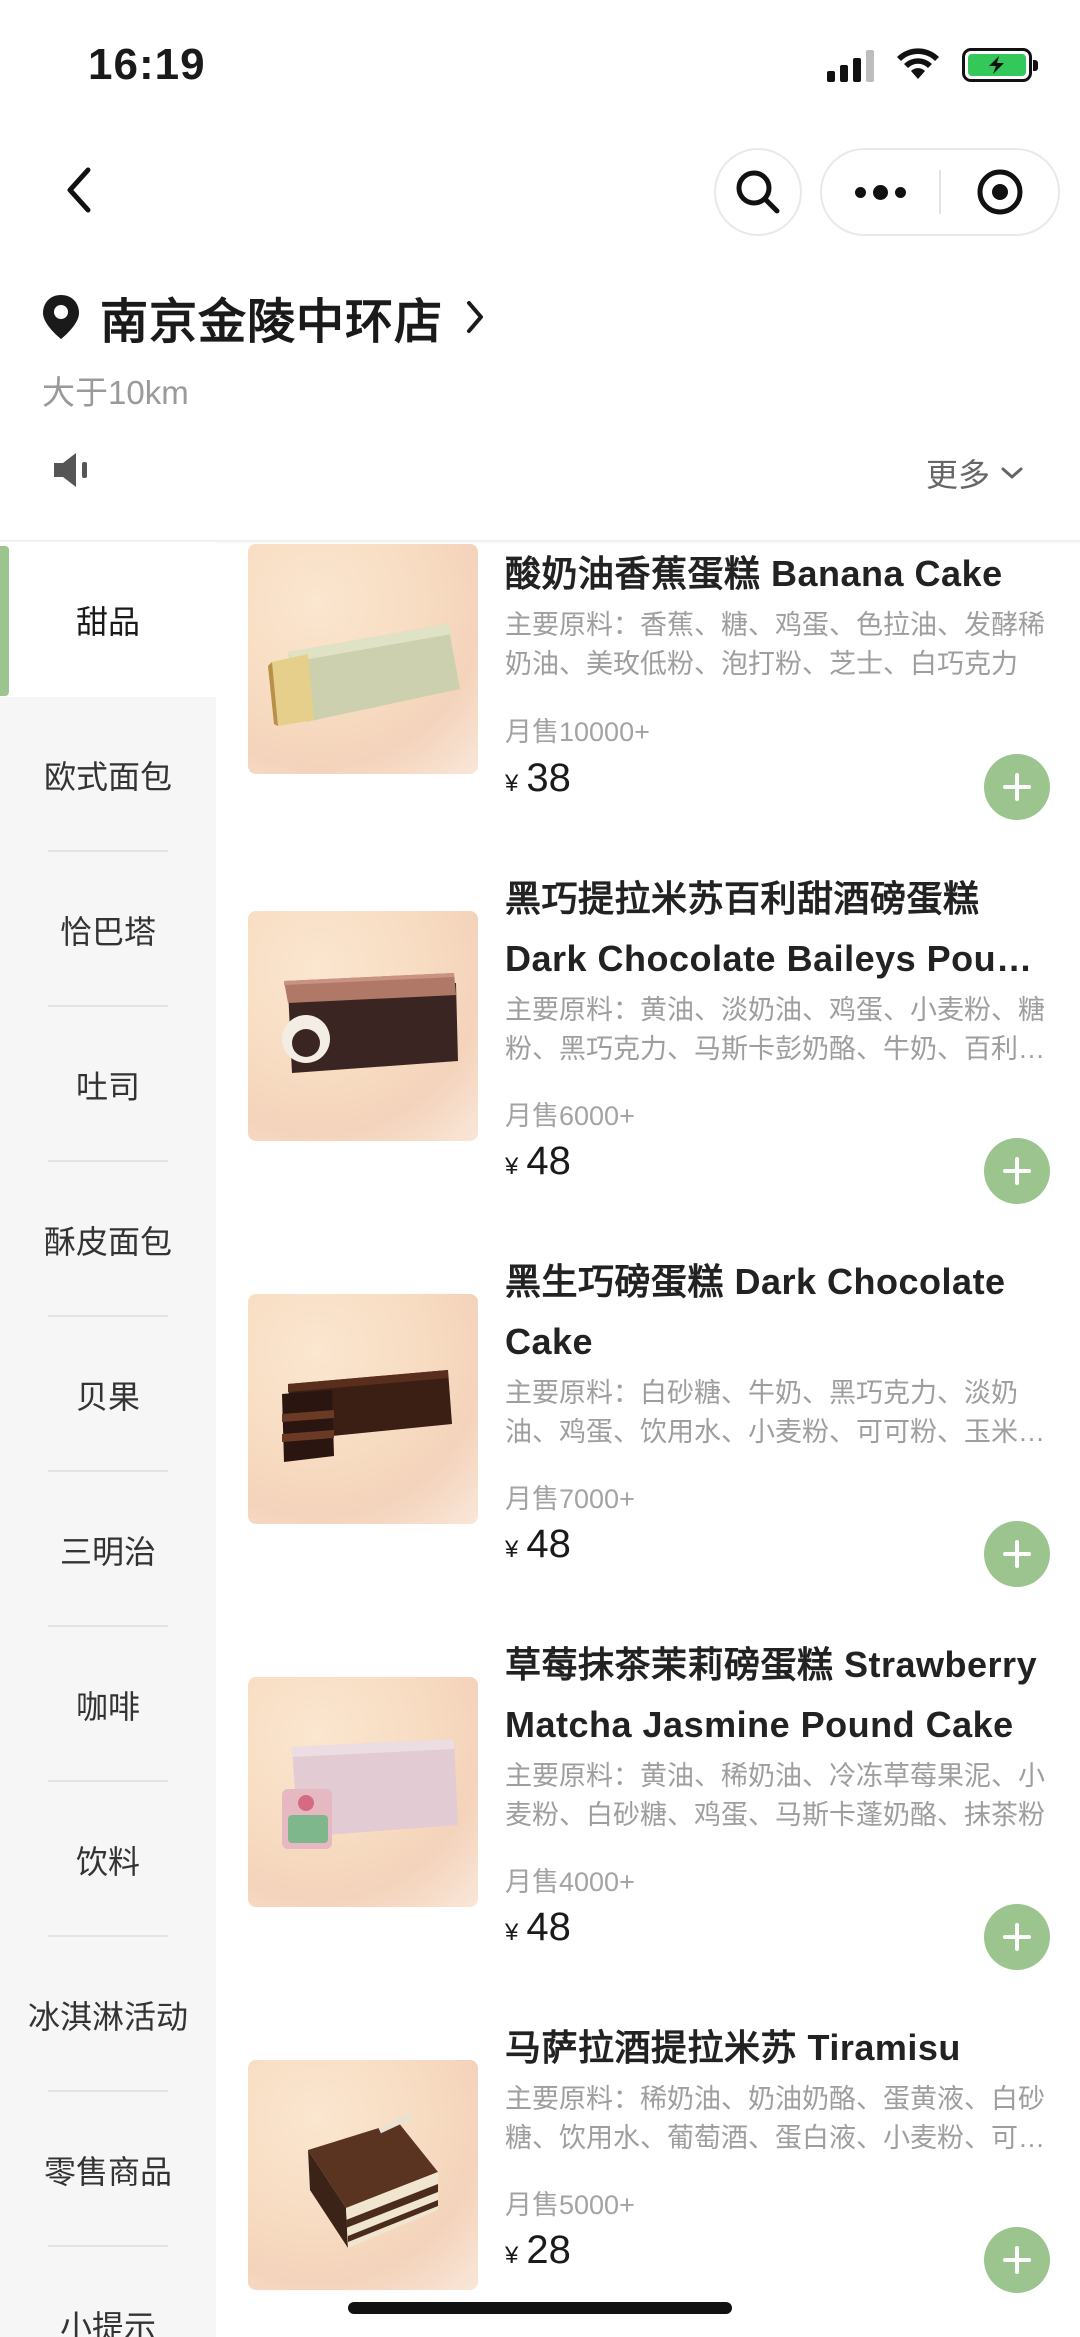  Describe the element at coordinates (548, 778) in the screenshot. I see `price-value: 38` at that location.